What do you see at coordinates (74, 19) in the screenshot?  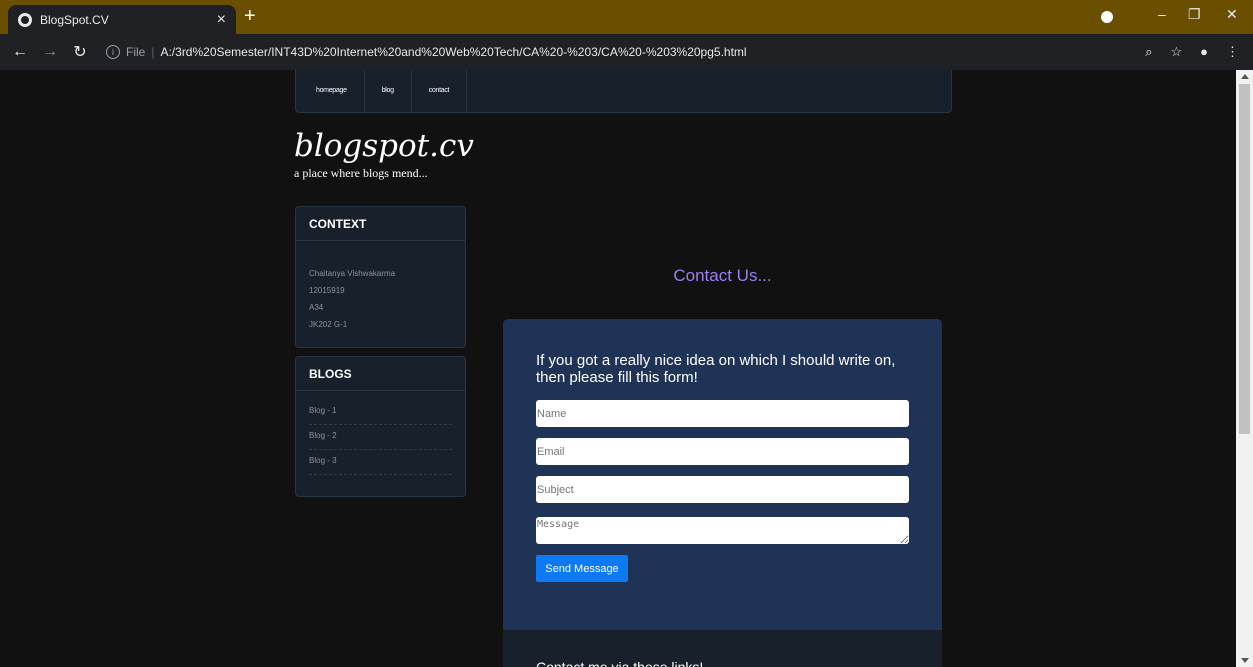 I see `tab-title: BlogSpot.CV` at bounding box center [74, 19].